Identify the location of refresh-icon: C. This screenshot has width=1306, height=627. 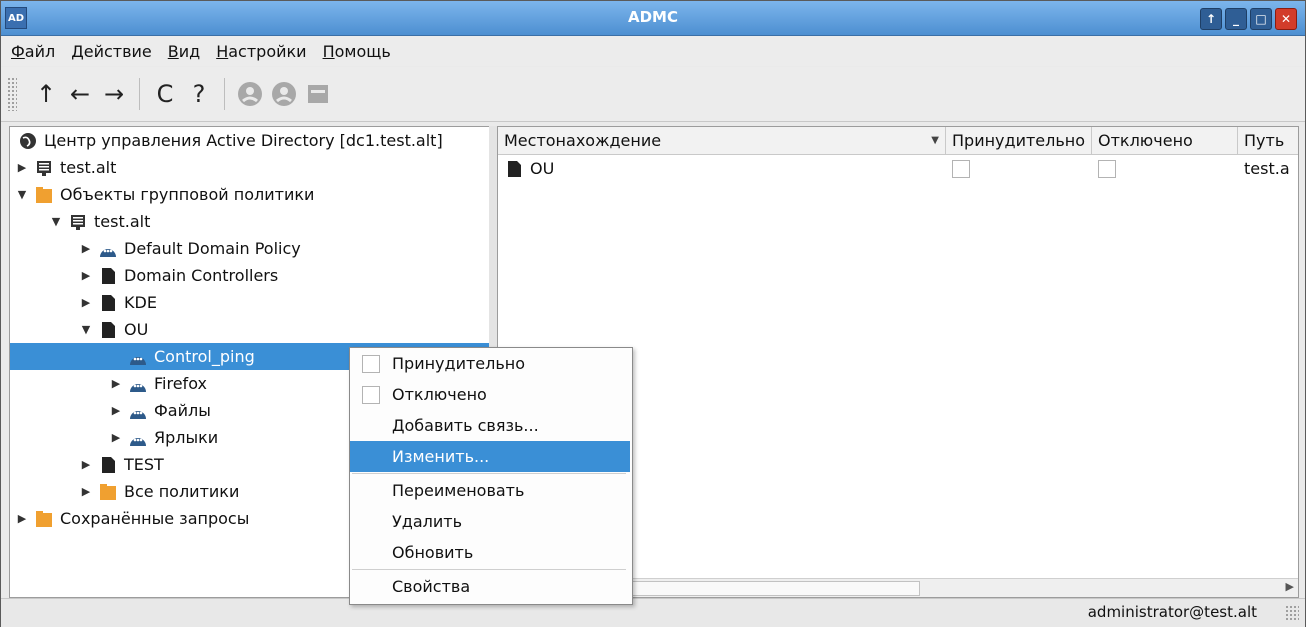
(165, 94).